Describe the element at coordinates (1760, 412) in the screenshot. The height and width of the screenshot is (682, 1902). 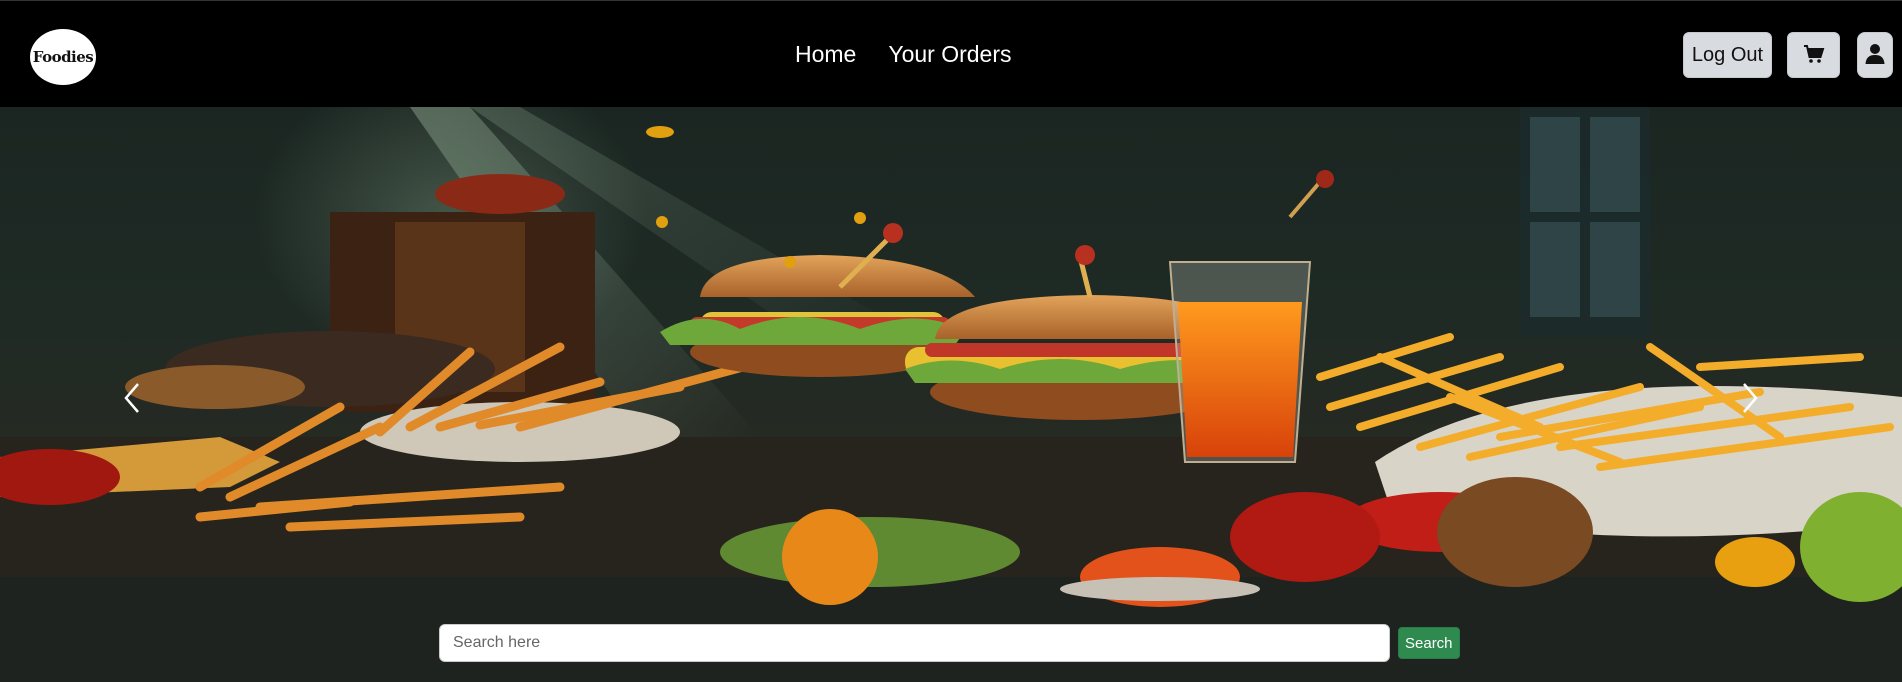
I see `carousel-next-button` at that location.